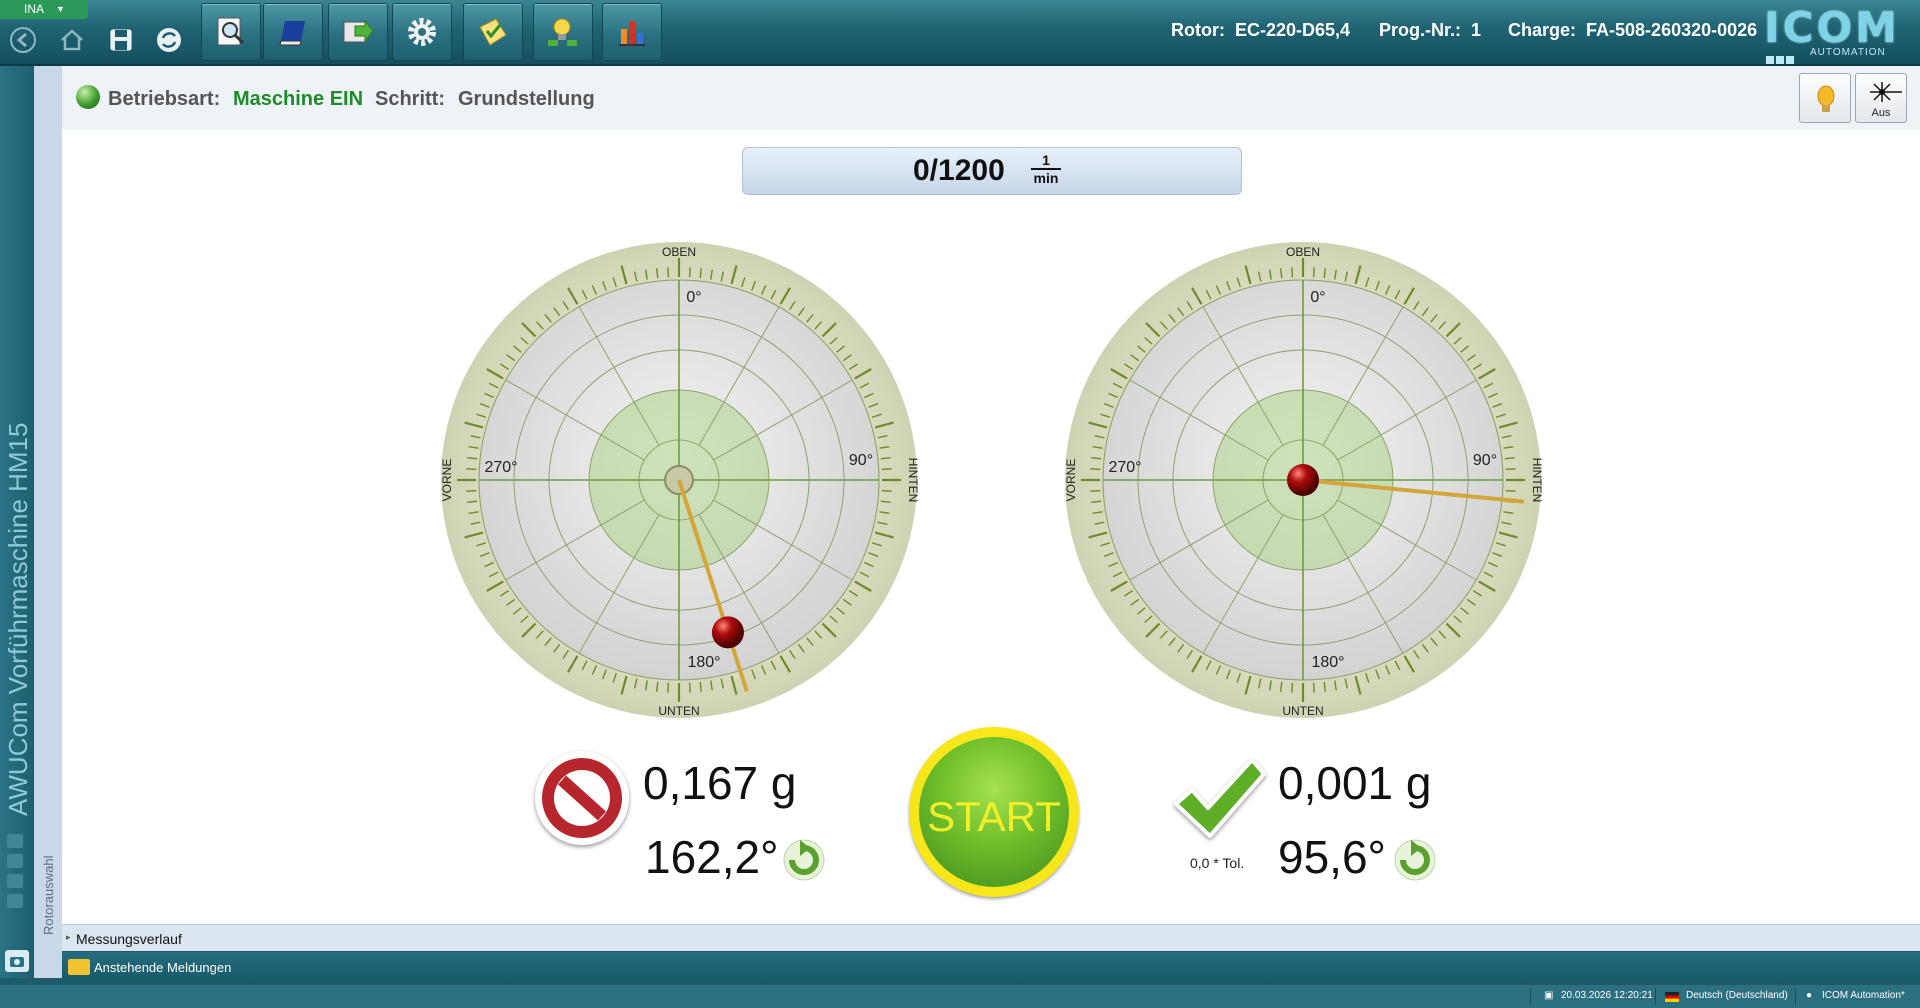 The image size is (1920, 1008). I want to click on left-mass-value: 0,167 g, so click(720, 783).